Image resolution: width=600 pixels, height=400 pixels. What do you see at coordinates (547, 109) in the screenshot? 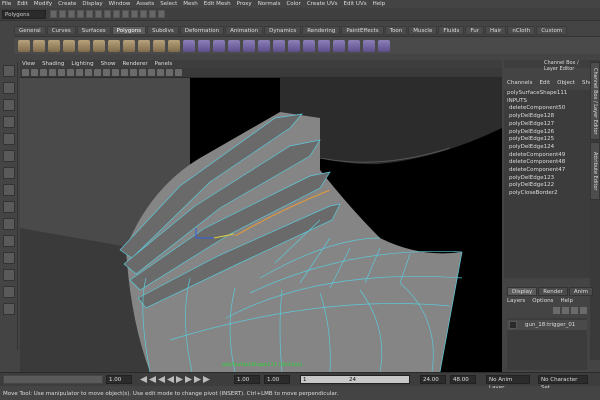
I see `input-node: deleteComponent50` at bounding box center [547, 109].